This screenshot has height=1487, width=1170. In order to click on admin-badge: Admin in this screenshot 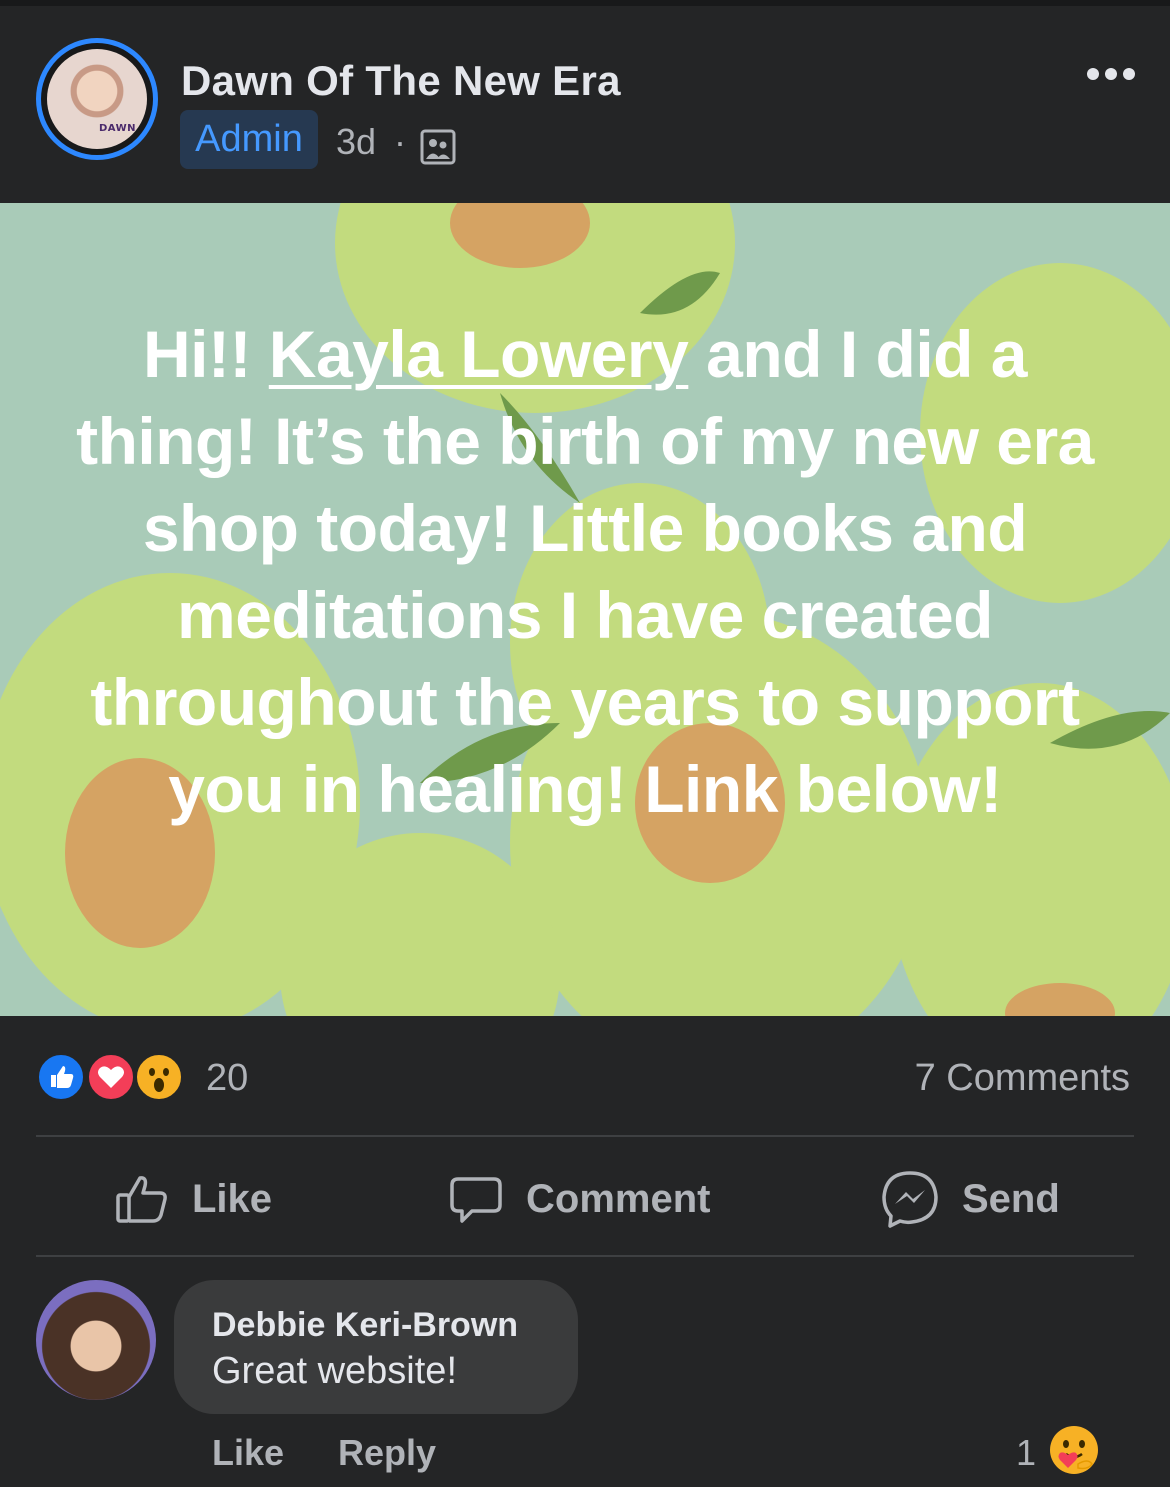, I will do `click(249, 139)`.